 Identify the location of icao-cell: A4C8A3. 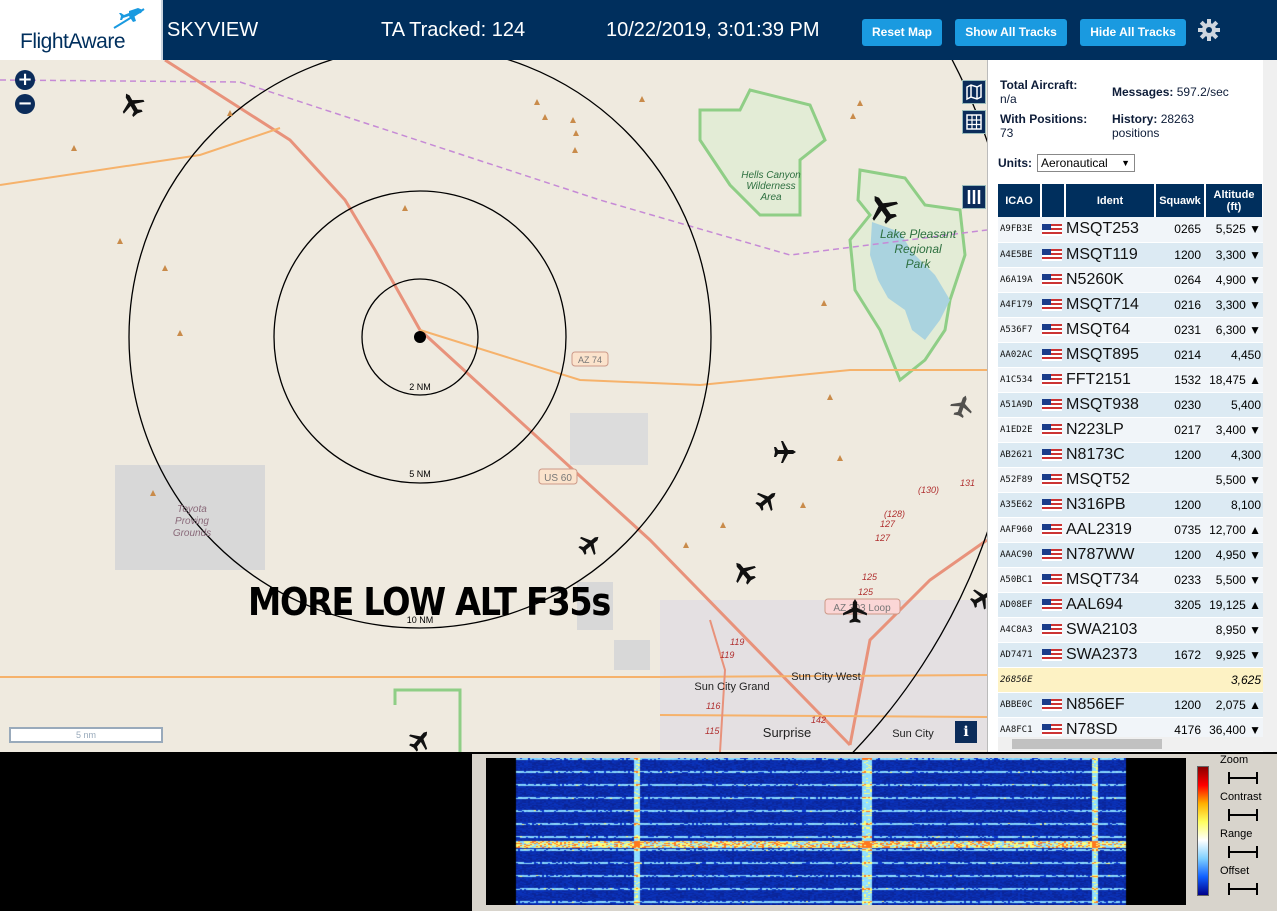
(1019, 630).